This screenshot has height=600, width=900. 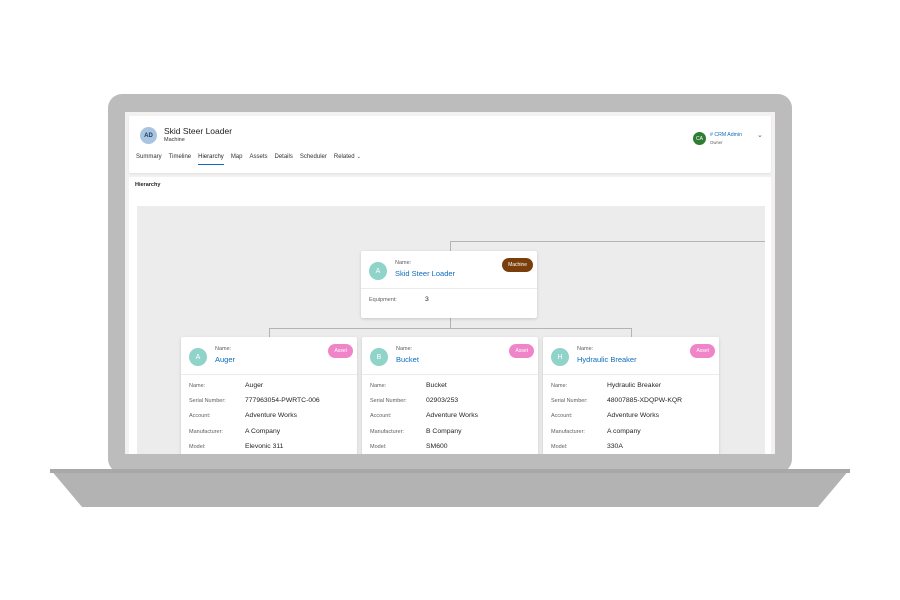 I want to click on field-value: Auger, so click(x=254, y=385).